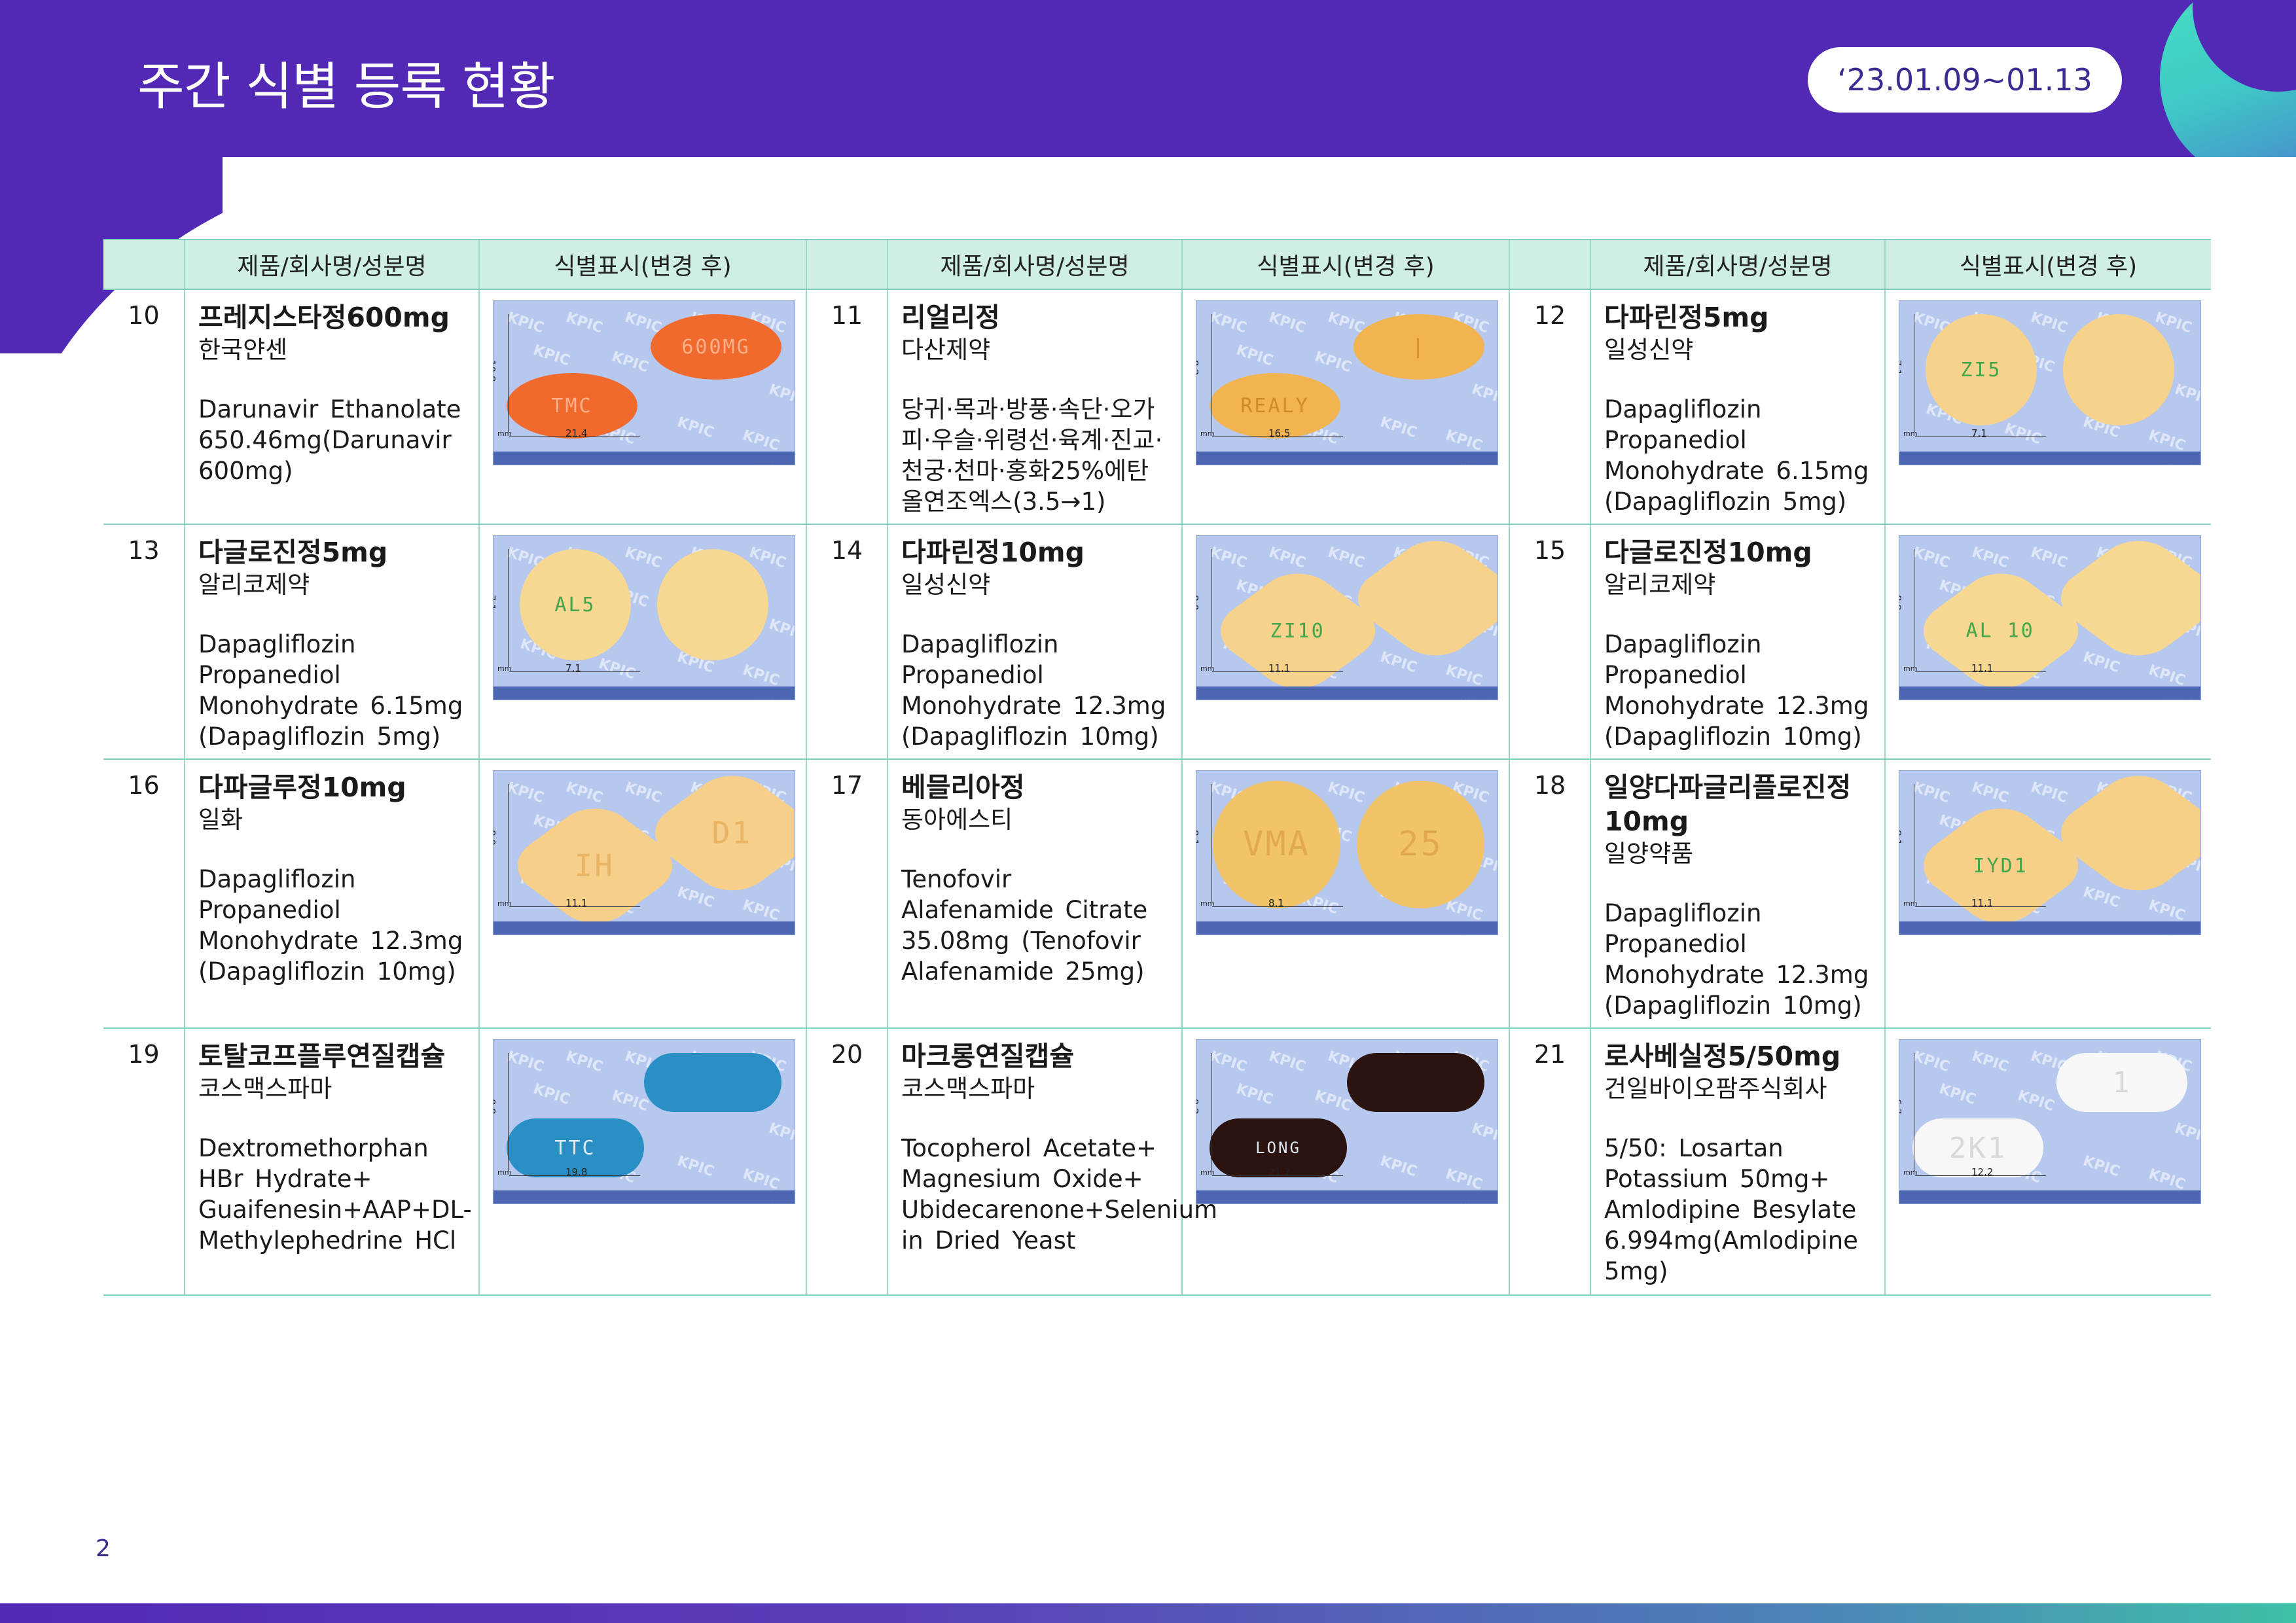 The image size is (2296, 1623). I want to click on back-pill: 600MG, so click(716, 347).